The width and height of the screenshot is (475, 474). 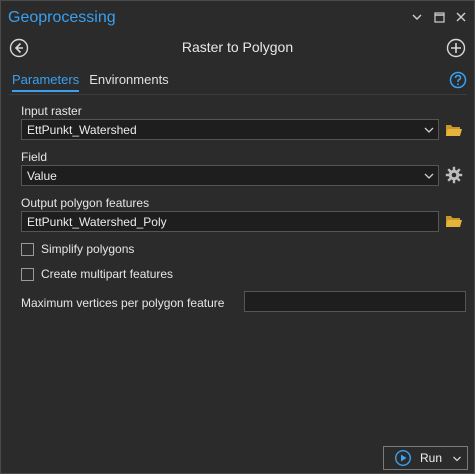 What do you see at coordinates (34, 157) in the screenshot?
I see `field-label: Field` at bounding box center [34, 157].